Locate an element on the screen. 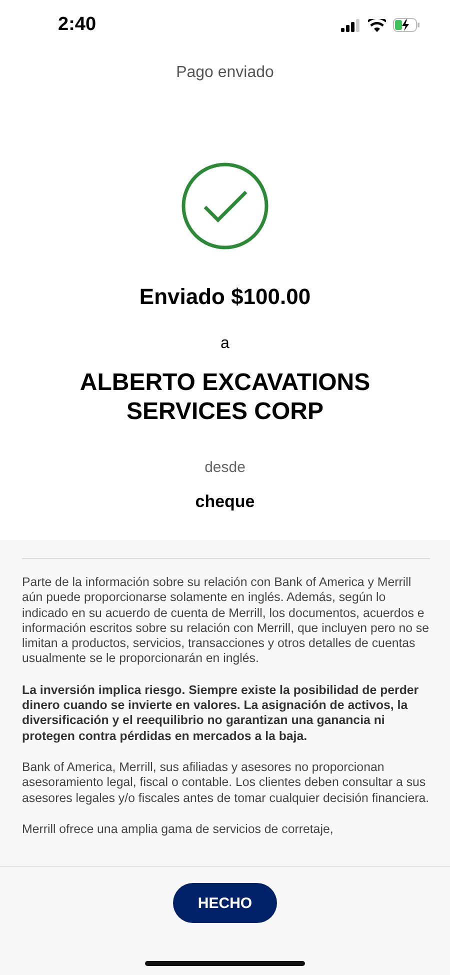  from-label: desde is located at coordinates (225, 468).